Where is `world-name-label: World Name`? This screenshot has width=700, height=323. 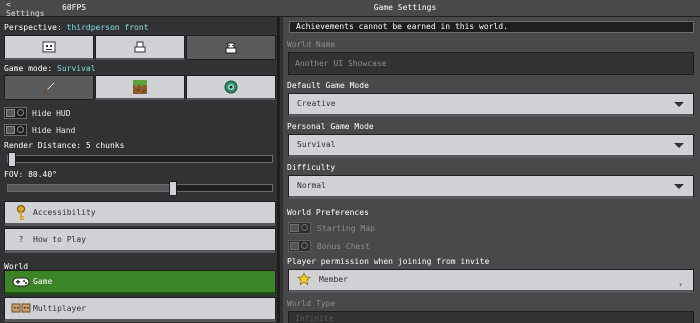 world-name-label: World Name is located at coordinates (311, 44).